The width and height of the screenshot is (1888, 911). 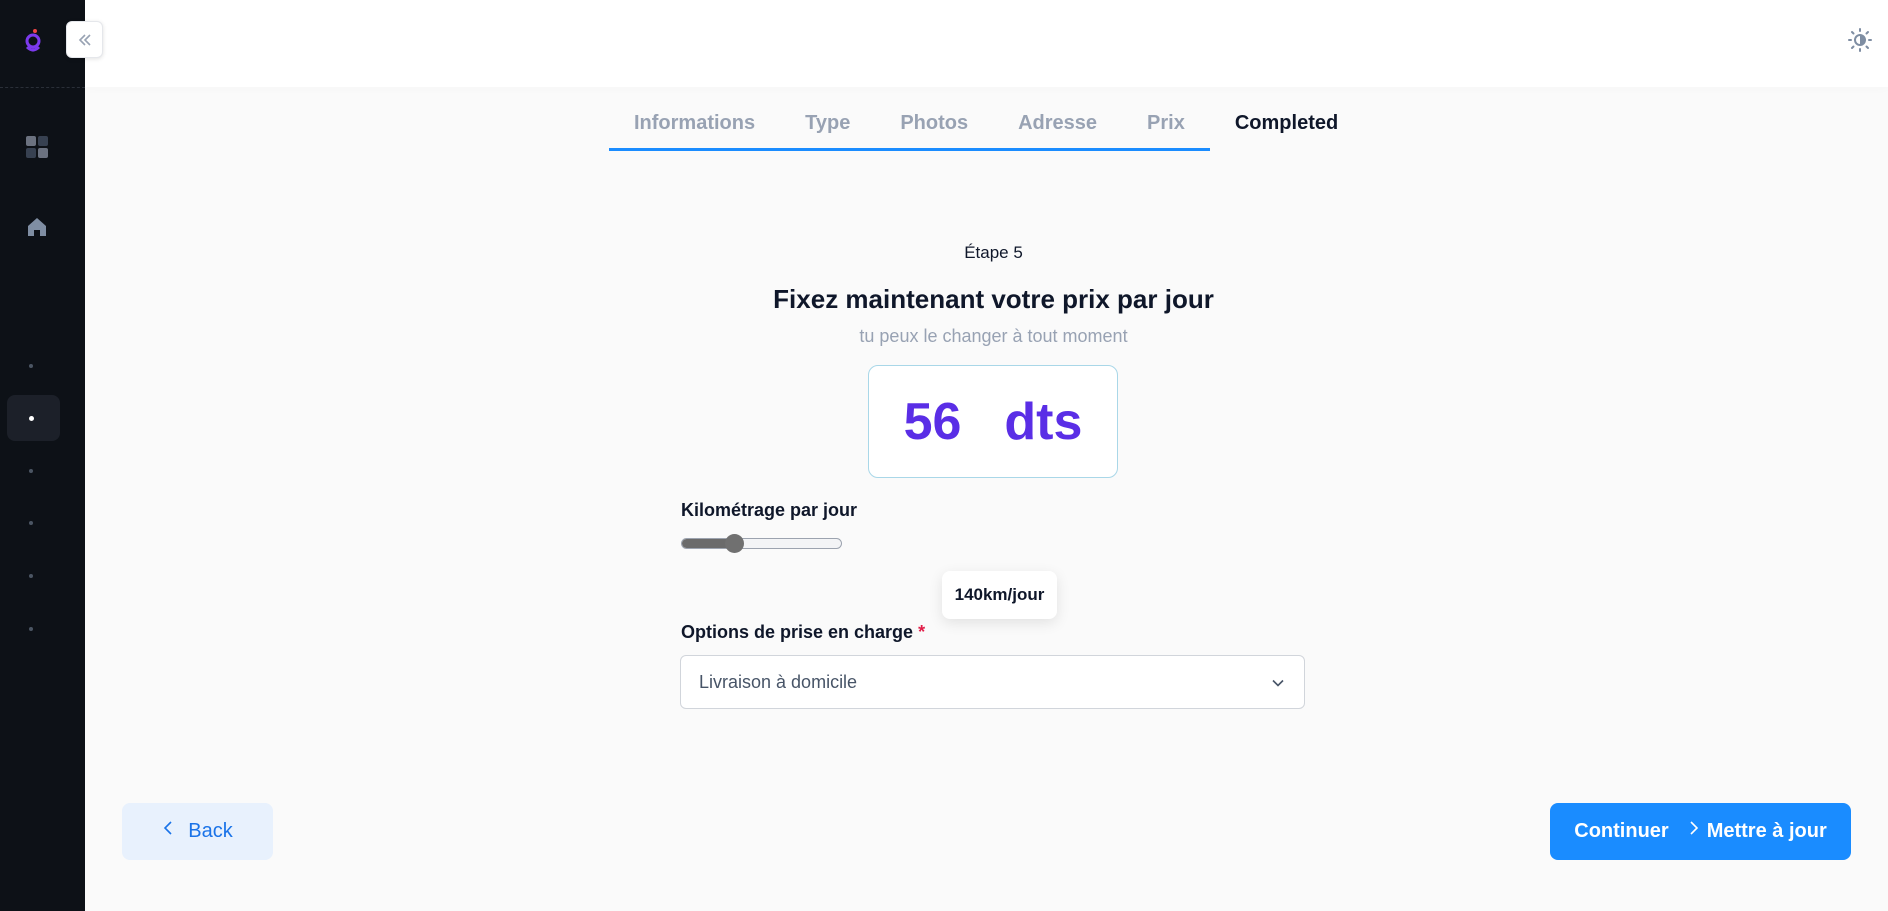 I want to click on mileage-tooltip: 140km/jour, so click(x=999, y=595).